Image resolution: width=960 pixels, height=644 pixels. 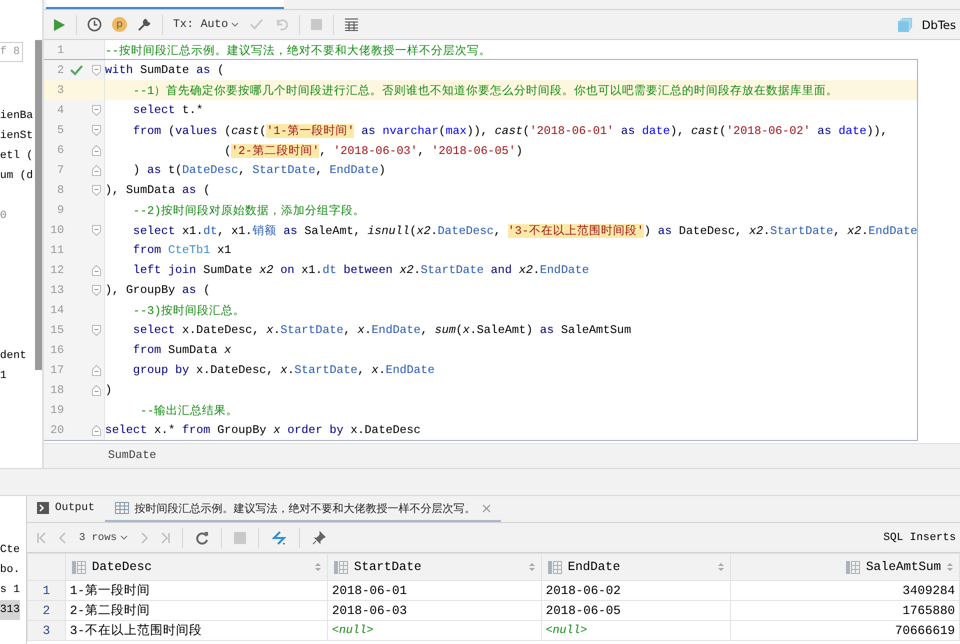 I want to click on tree-item: um (d, so click(x=17, y=176).